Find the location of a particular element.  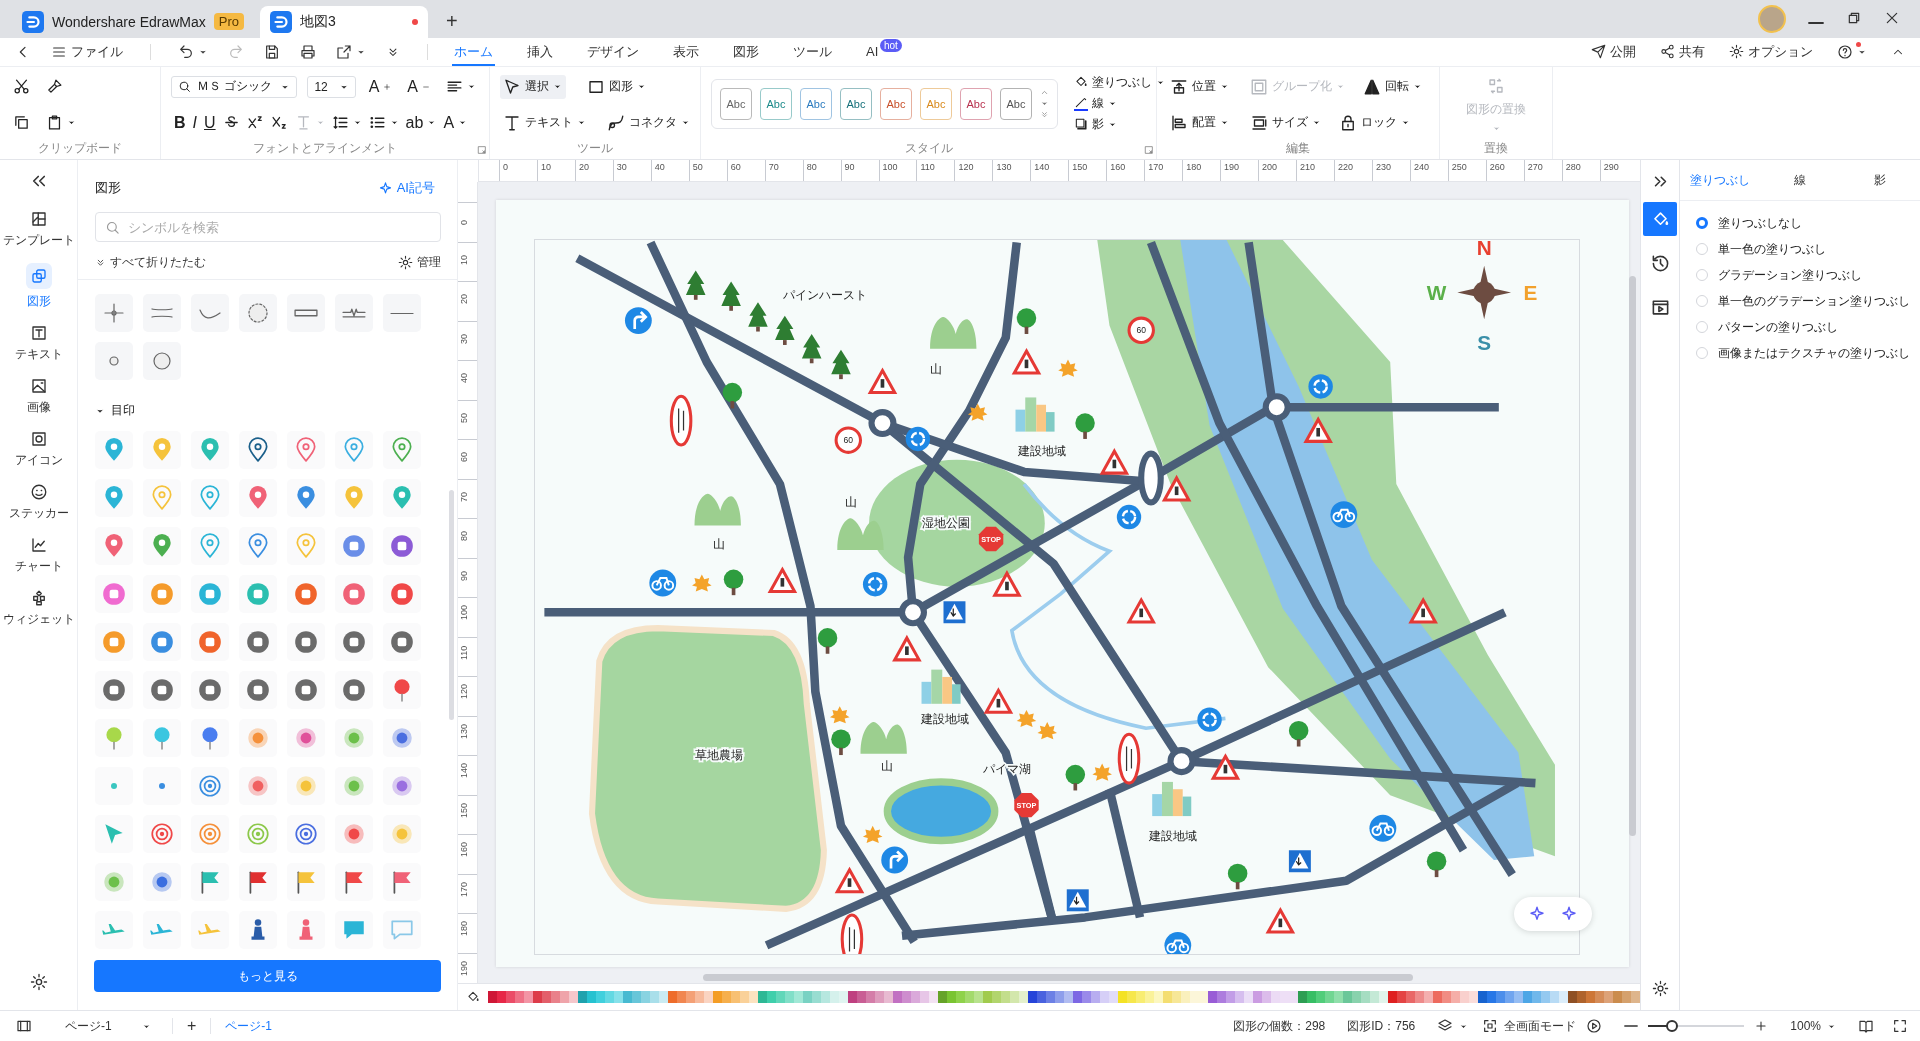

more-shapes-button: もっと見る is located at coordinates (267, 976).